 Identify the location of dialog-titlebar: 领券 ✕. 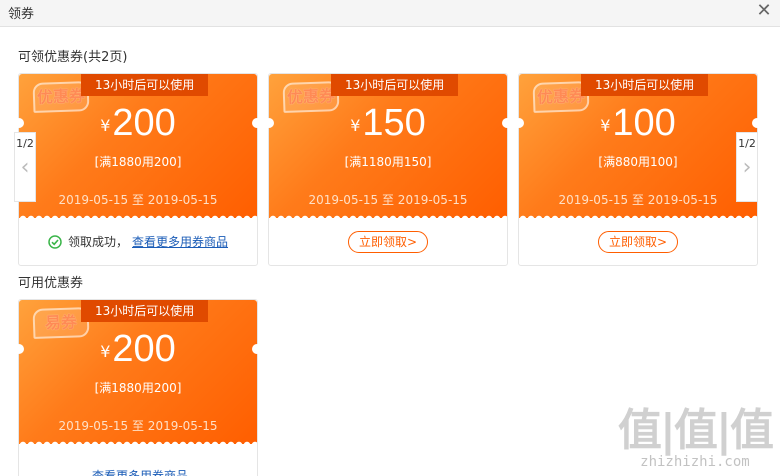
(390, 13).